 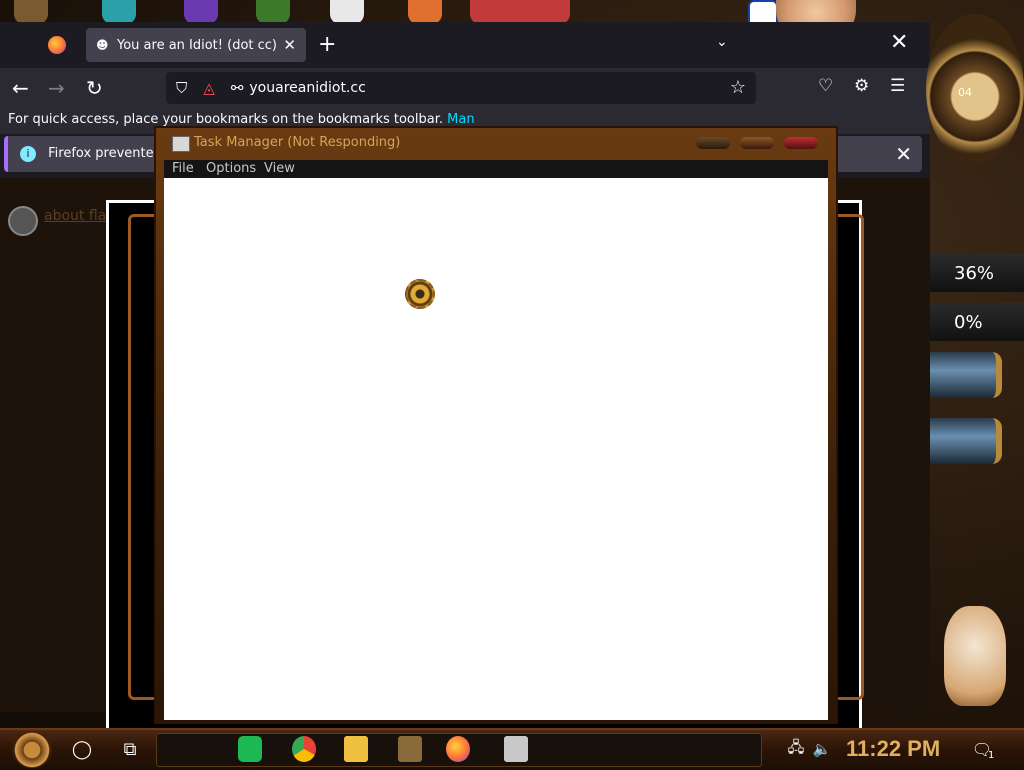 What do you see at coordinates (20, 88) in the screenshot?
I see `back-button: ←` at bounding box center [20, 88].